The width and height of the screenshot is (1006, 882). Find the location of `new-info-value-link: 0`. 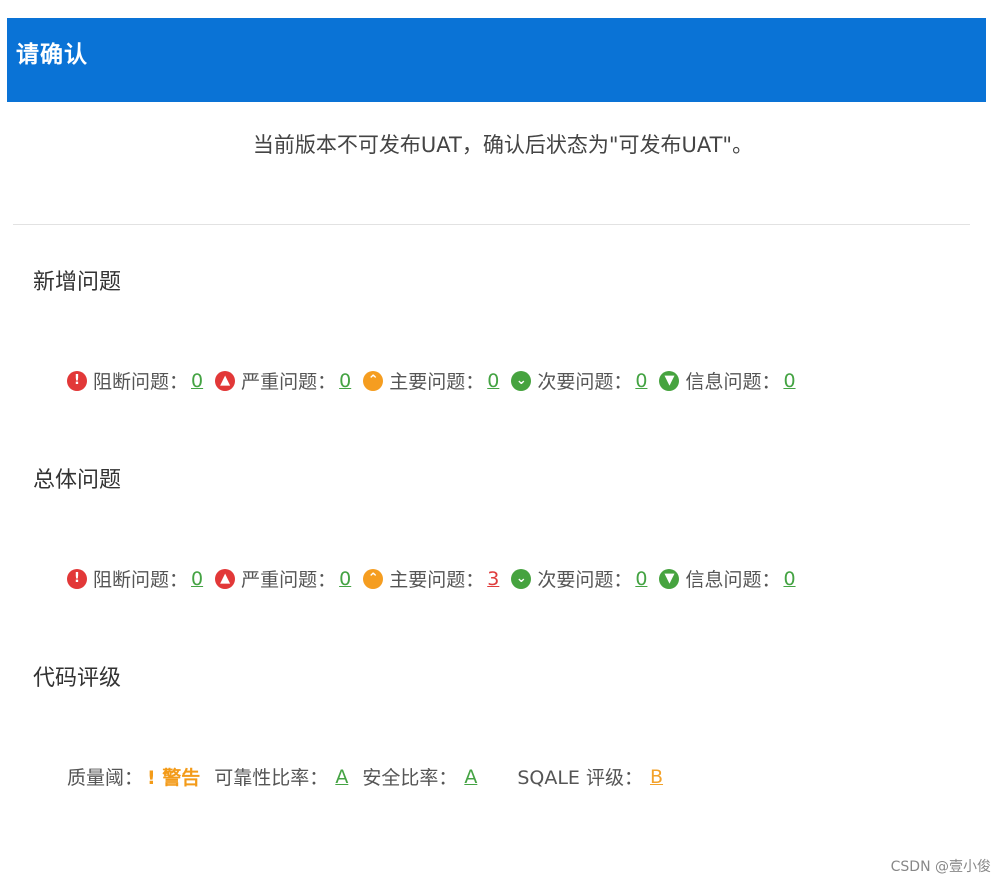

new-info-value-link: 0 is located at coordinates (789, 381).